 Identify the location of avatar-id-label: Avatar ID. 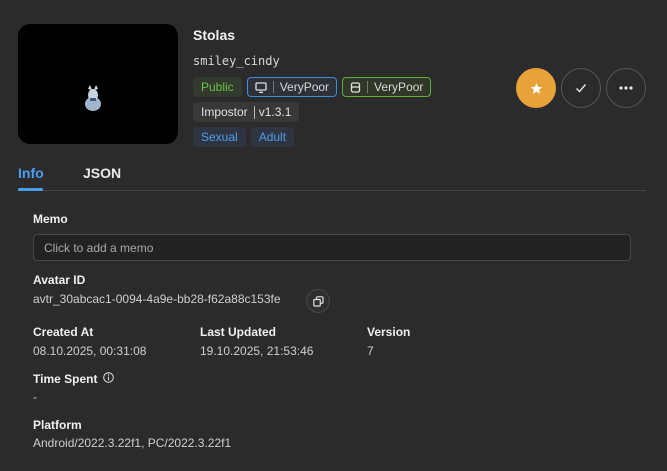
(59, 280).